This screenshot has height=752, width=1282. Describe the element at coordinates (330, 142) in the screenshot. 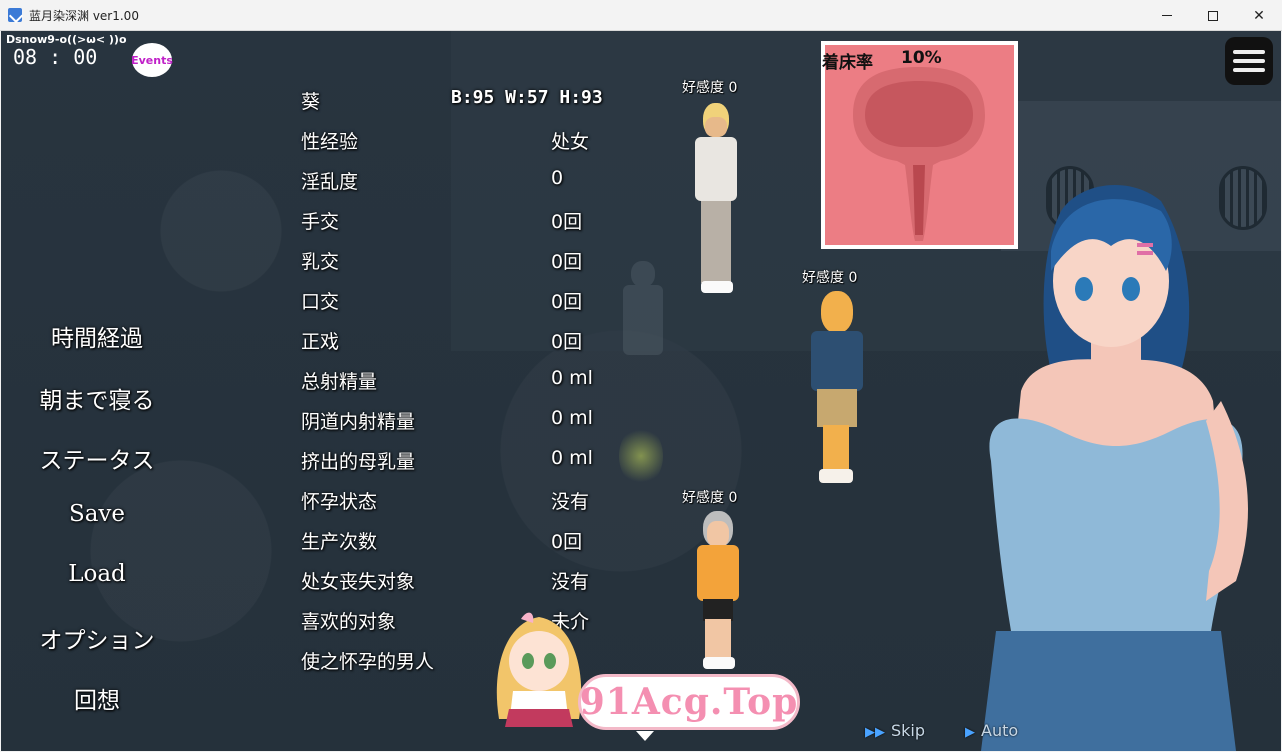

I see `stat-label: 性经验` at that location.